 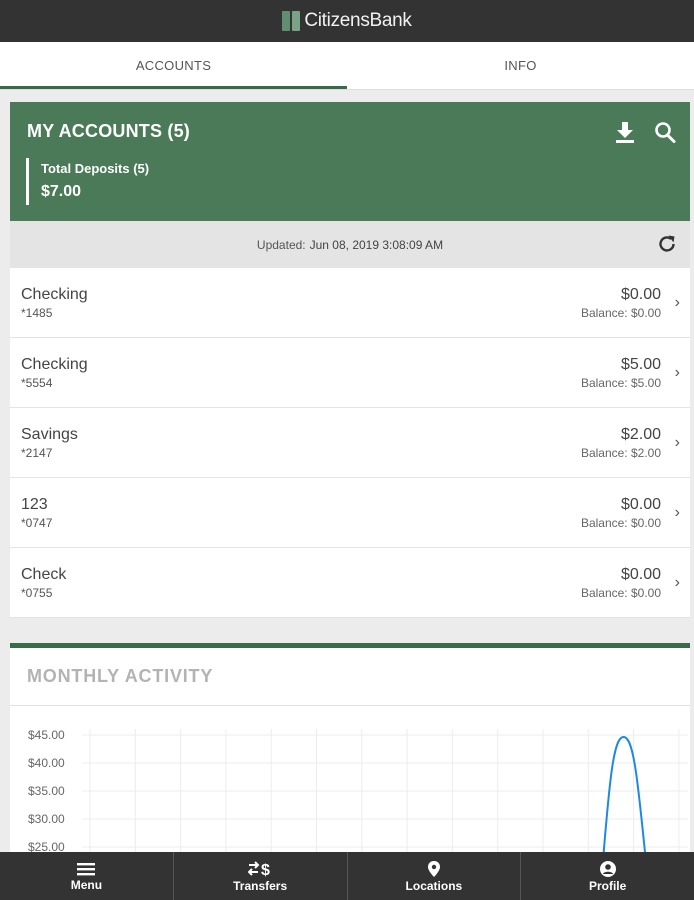 What do you see at coordinates (109, 131) in the screenshot?
I see `accounts-title: MY ACCOUNTS (5)` at bounding box center [109, 131].